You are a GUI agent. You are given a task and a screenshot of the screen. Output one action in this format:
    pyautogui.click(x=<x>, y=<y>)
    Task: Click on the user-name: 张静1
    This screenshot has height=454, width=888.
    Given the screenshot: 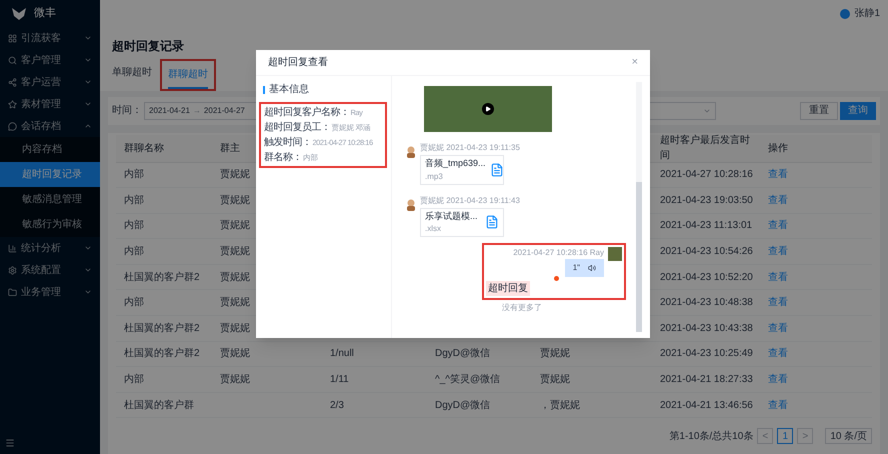 What is the action you would take?
    pyautogui.click(x=867, y=13)
    